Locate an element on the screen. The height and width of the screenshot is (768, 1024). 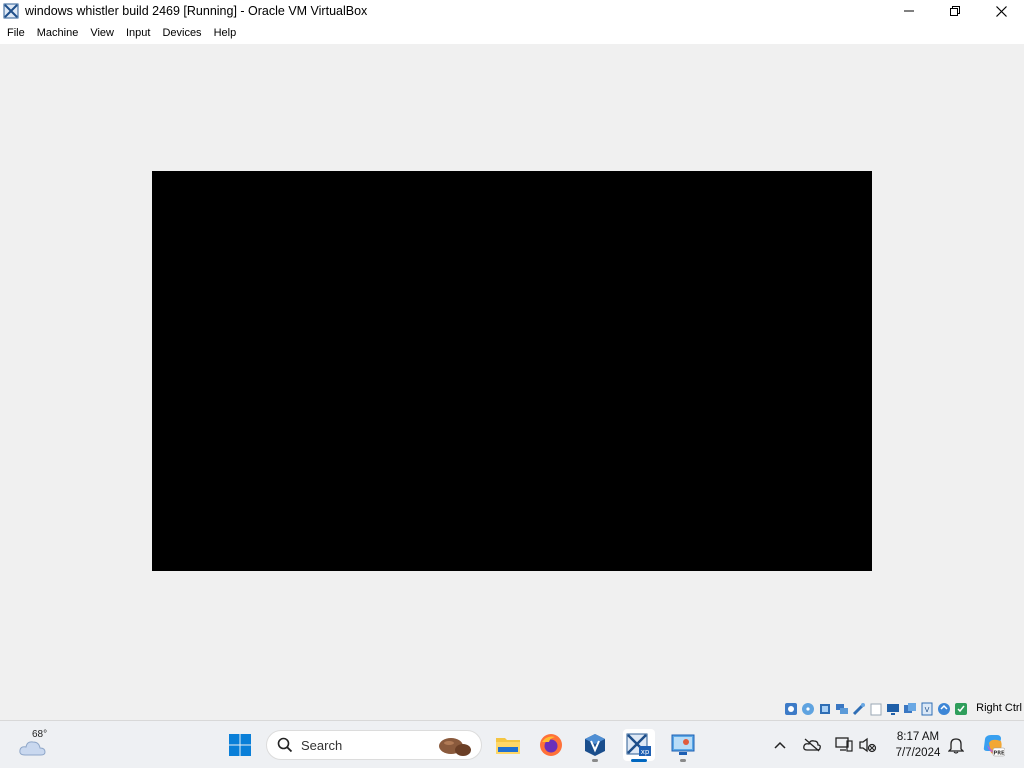
restore-icon is located at coordinates (955, 11).